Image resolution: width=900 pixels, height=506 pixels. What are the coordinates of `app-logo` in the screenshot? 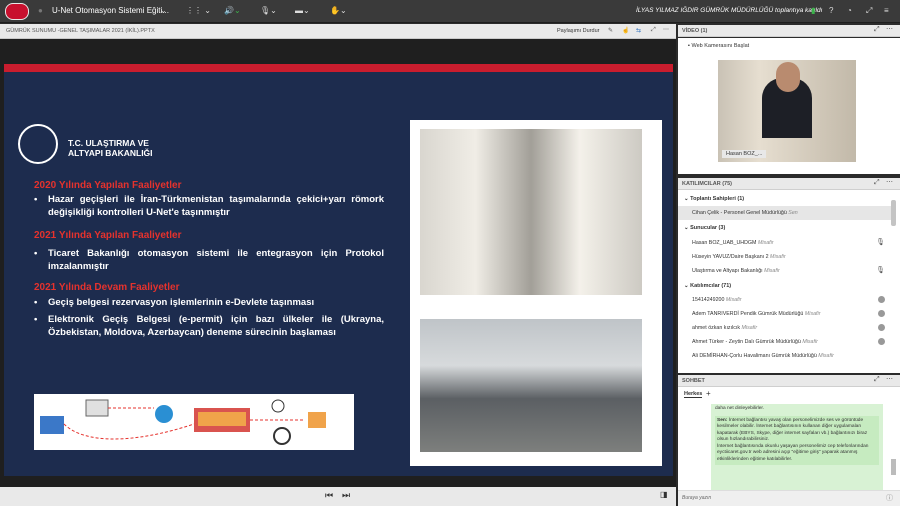 It's located at (17, 11).